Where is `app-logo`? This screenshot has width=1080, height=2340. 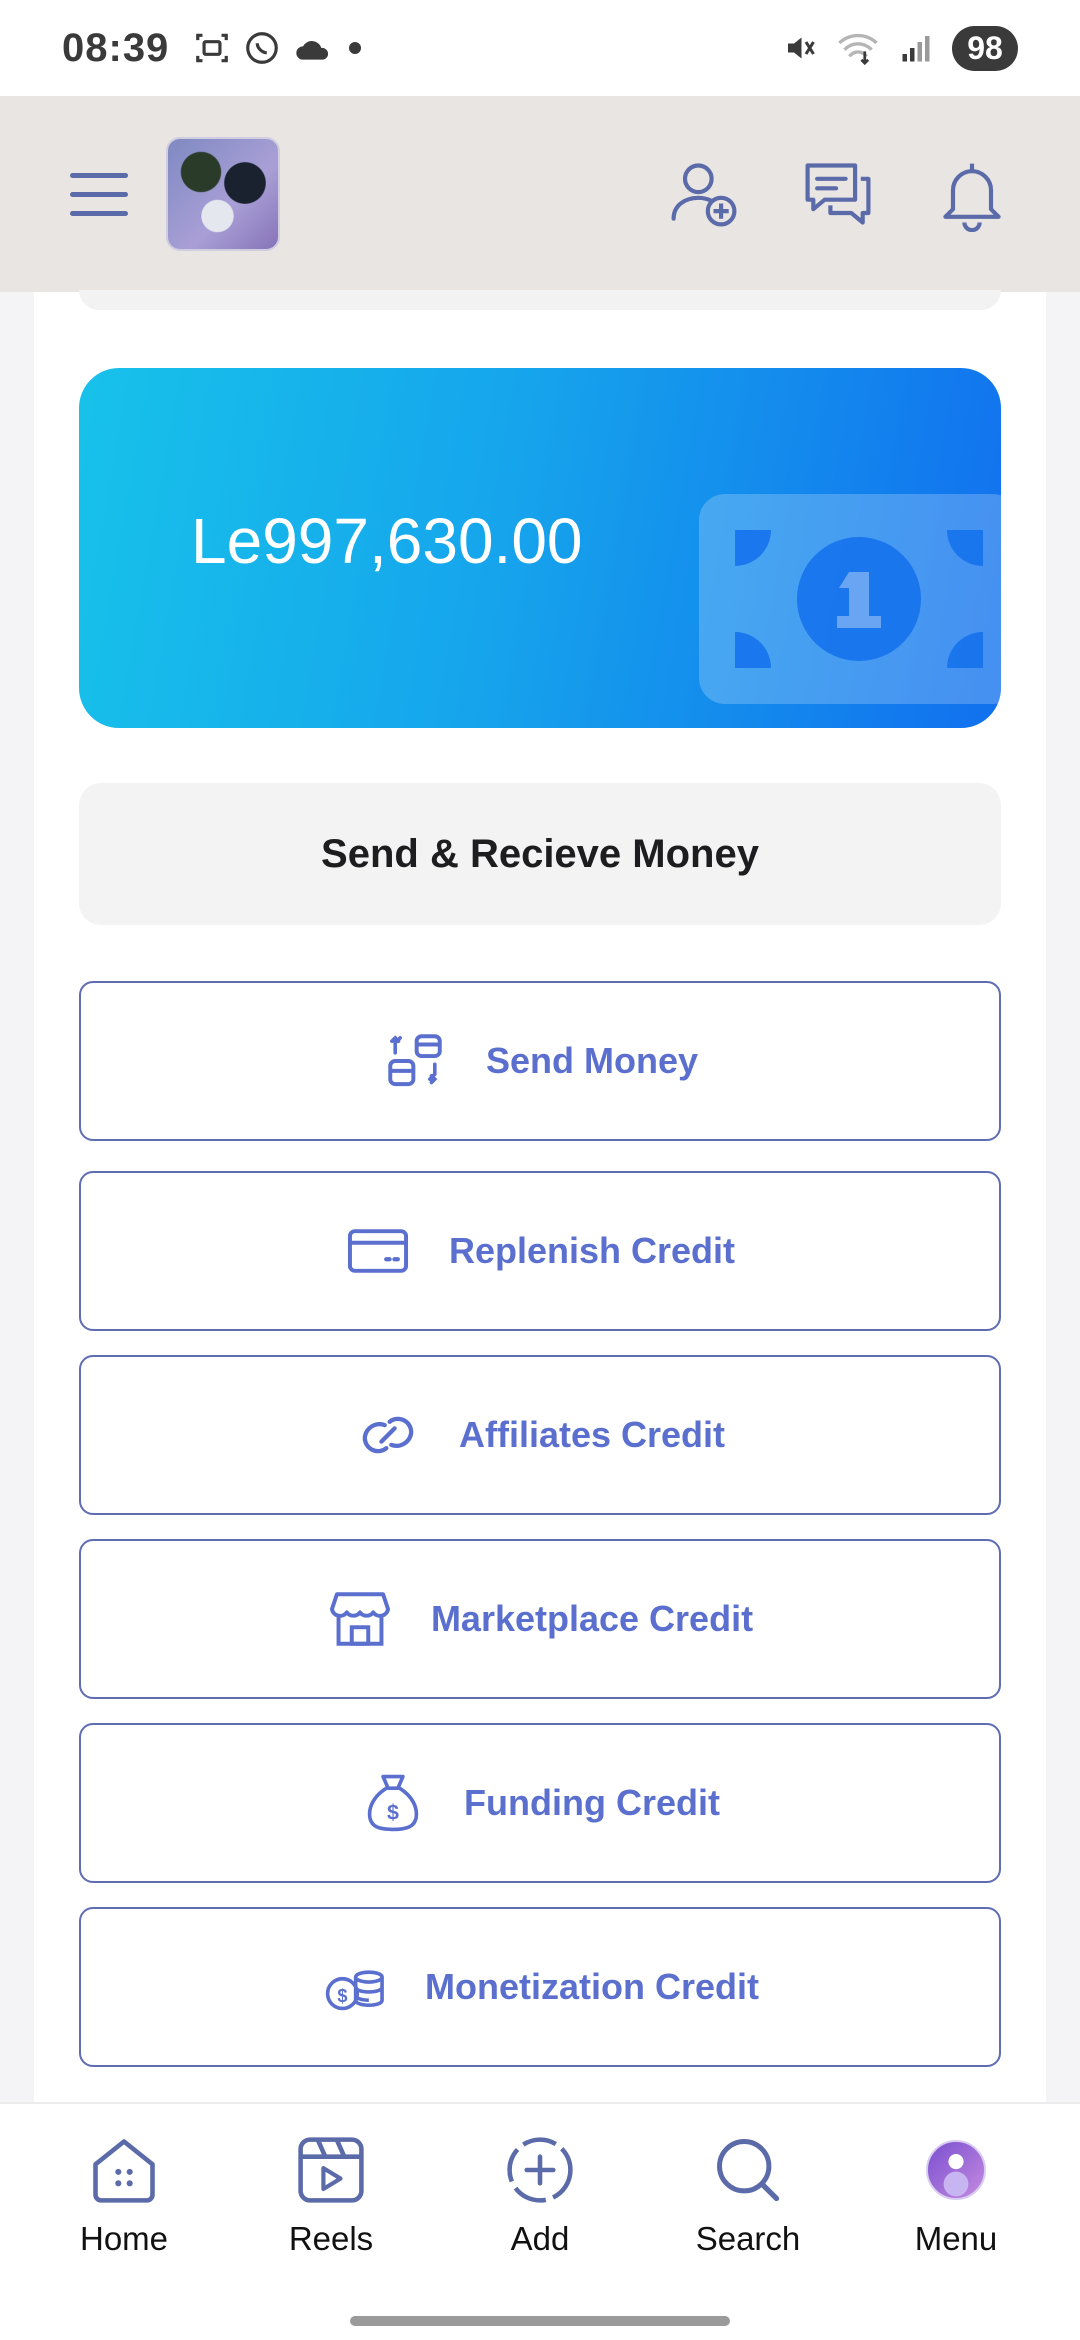 app-logo is located at coordinates (223, 194).